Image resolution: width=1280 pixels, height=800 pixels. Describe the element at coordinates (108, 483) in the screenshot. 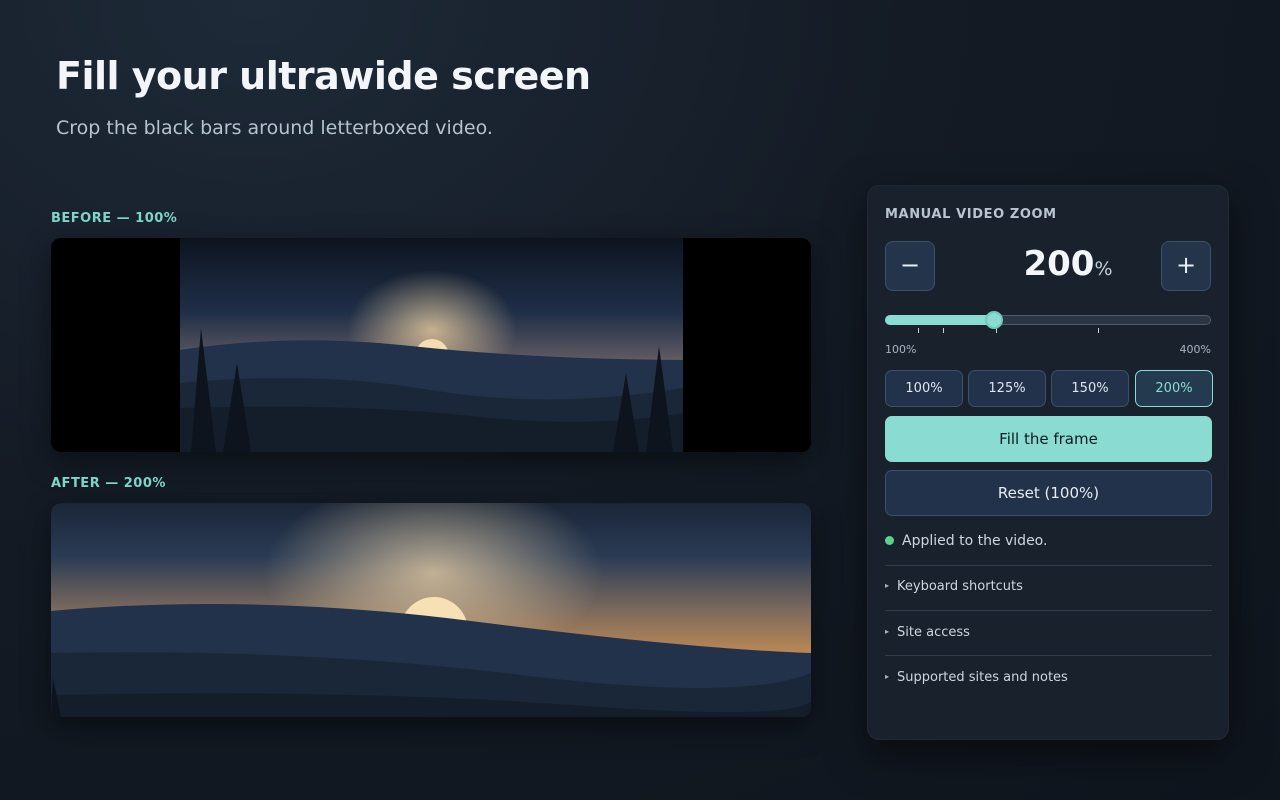

I see `after-label: AFTER — 200%` at that location.